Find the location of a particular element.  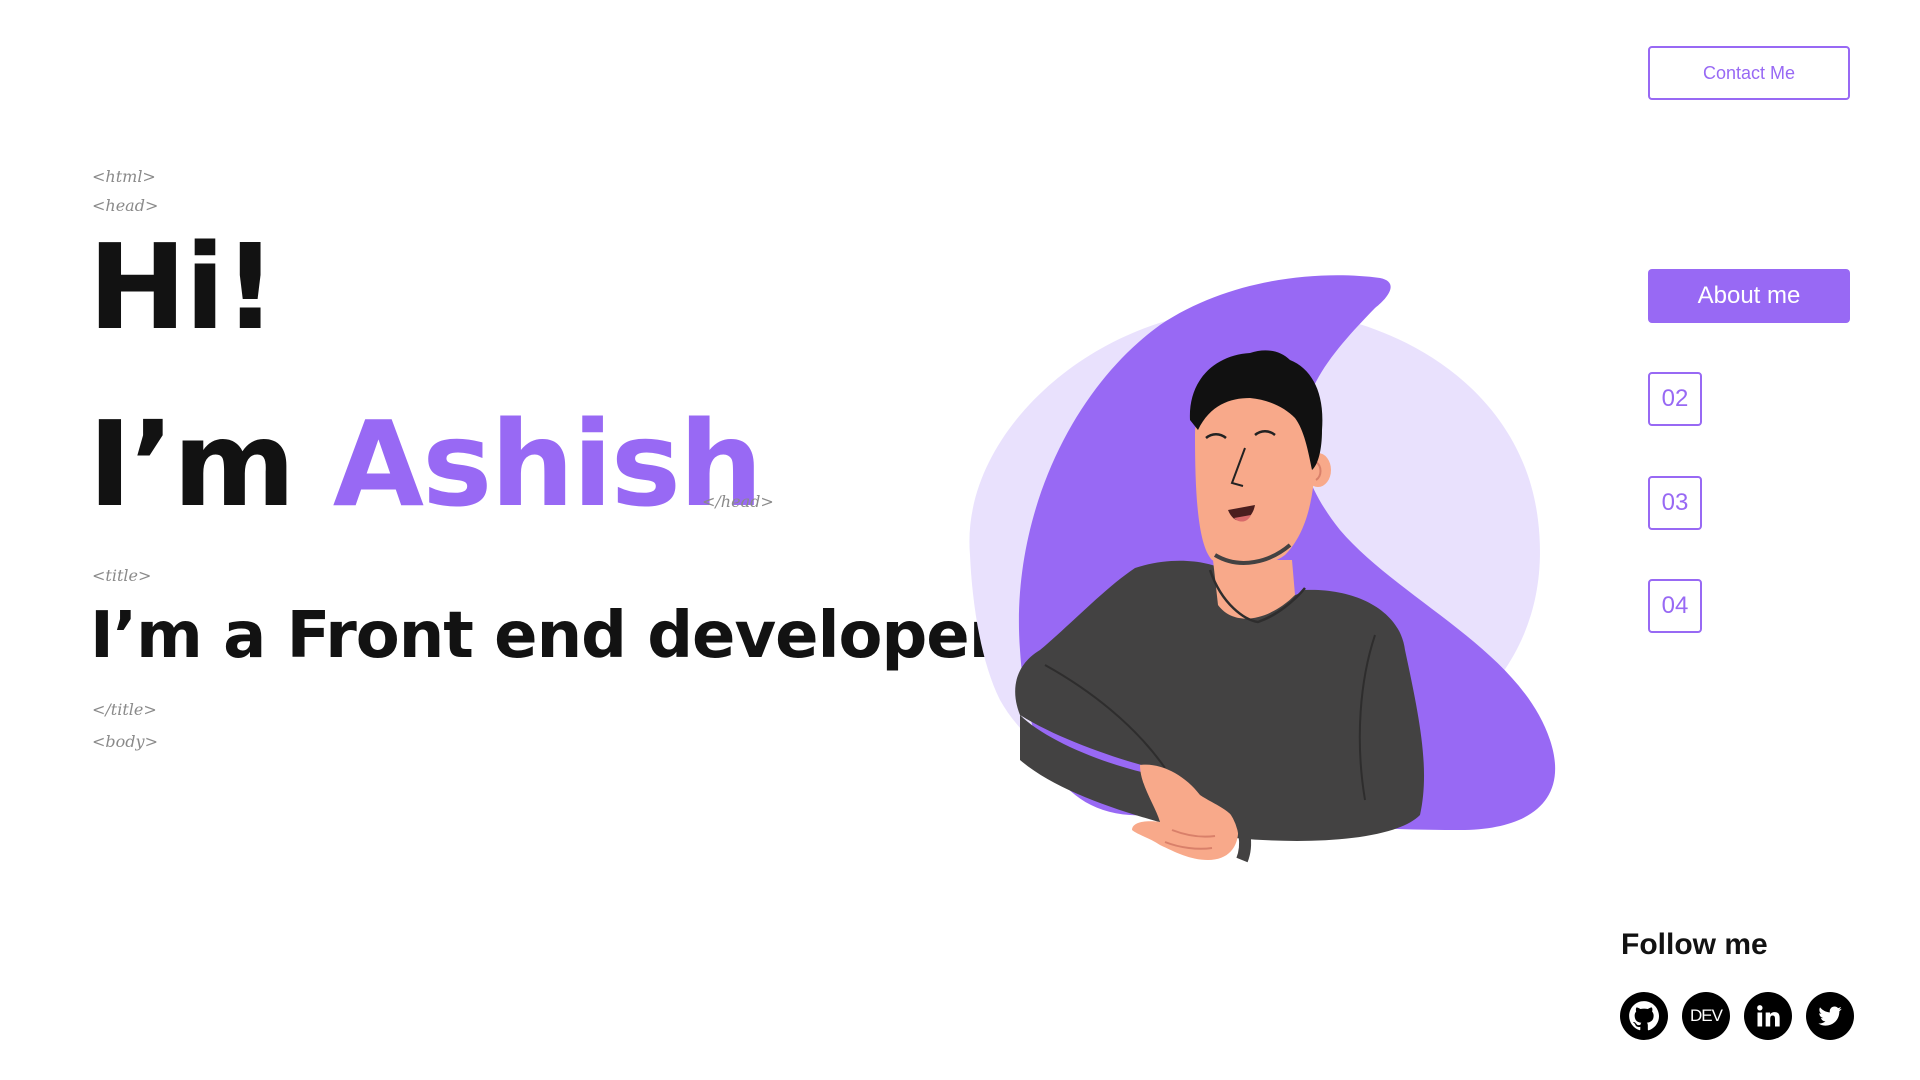

github-icon is located at coordinates (1644, 1016).